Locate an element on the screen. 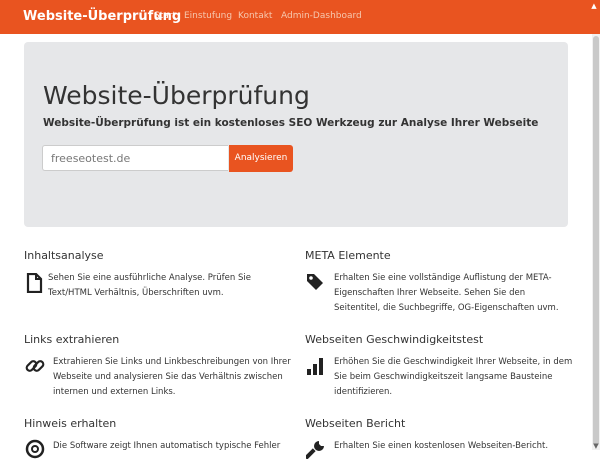  nav-admin-dashboard: Admin-Dashboard is located at coordinates (321, 16).